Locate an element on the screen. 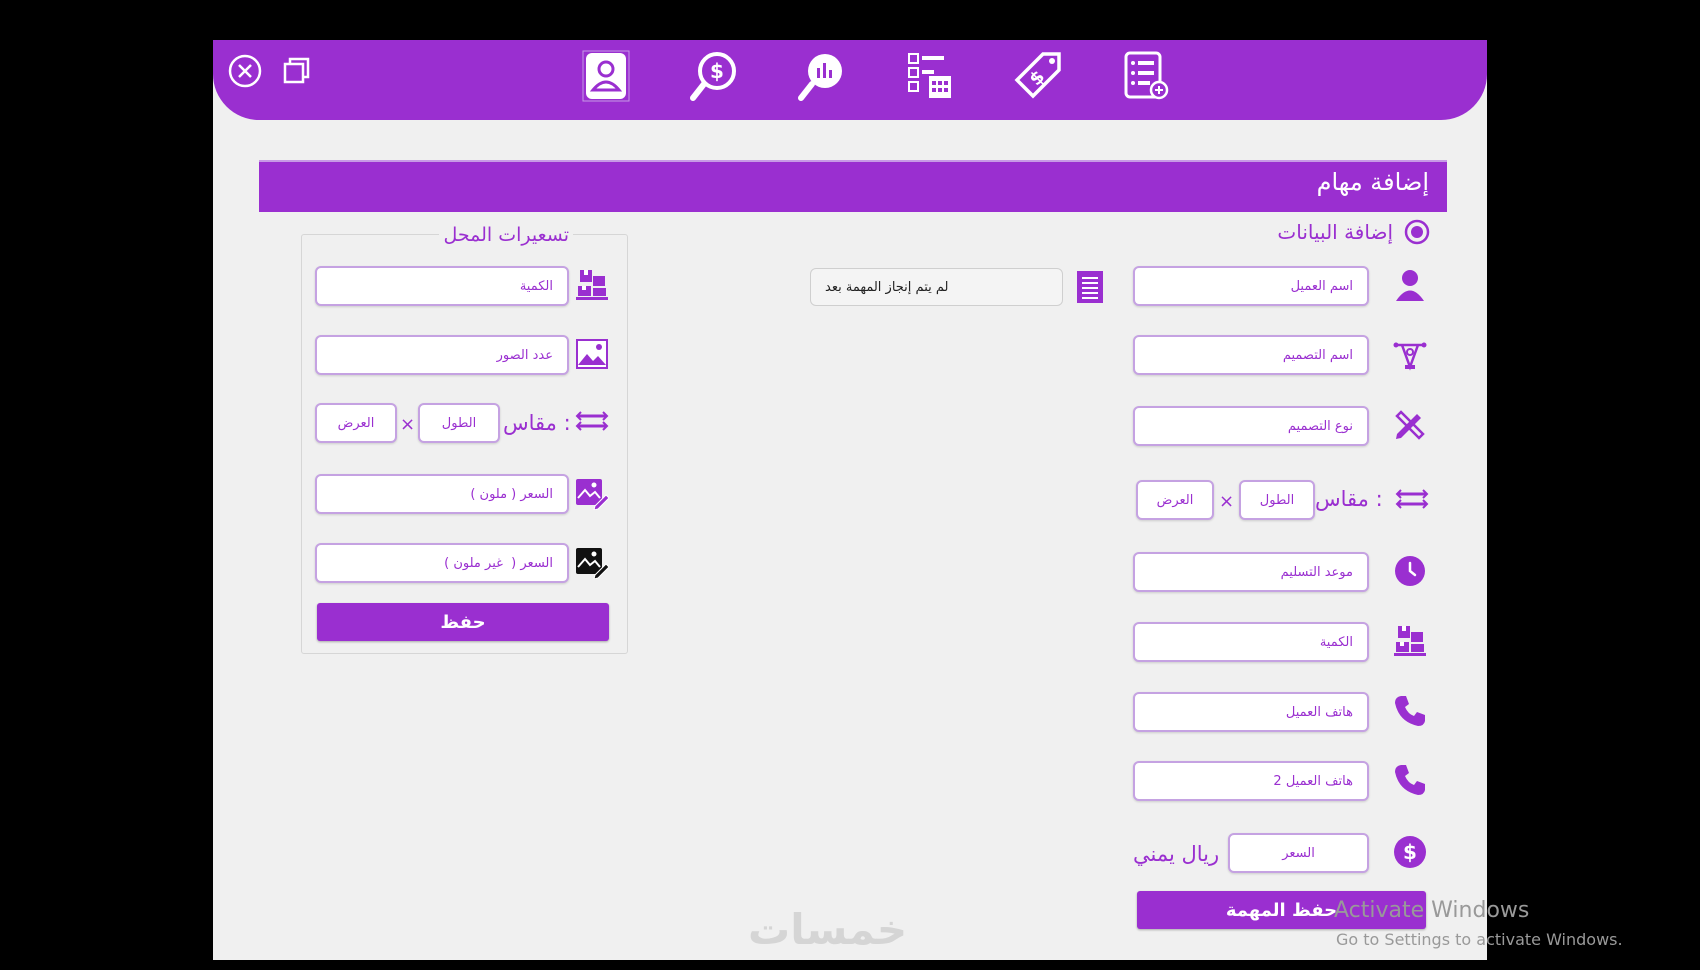 The width and height of the screenshot is (1700, 970). task-status-field: لم يتم إنجاز المهمة بعد is located at coordinates (936, 287).